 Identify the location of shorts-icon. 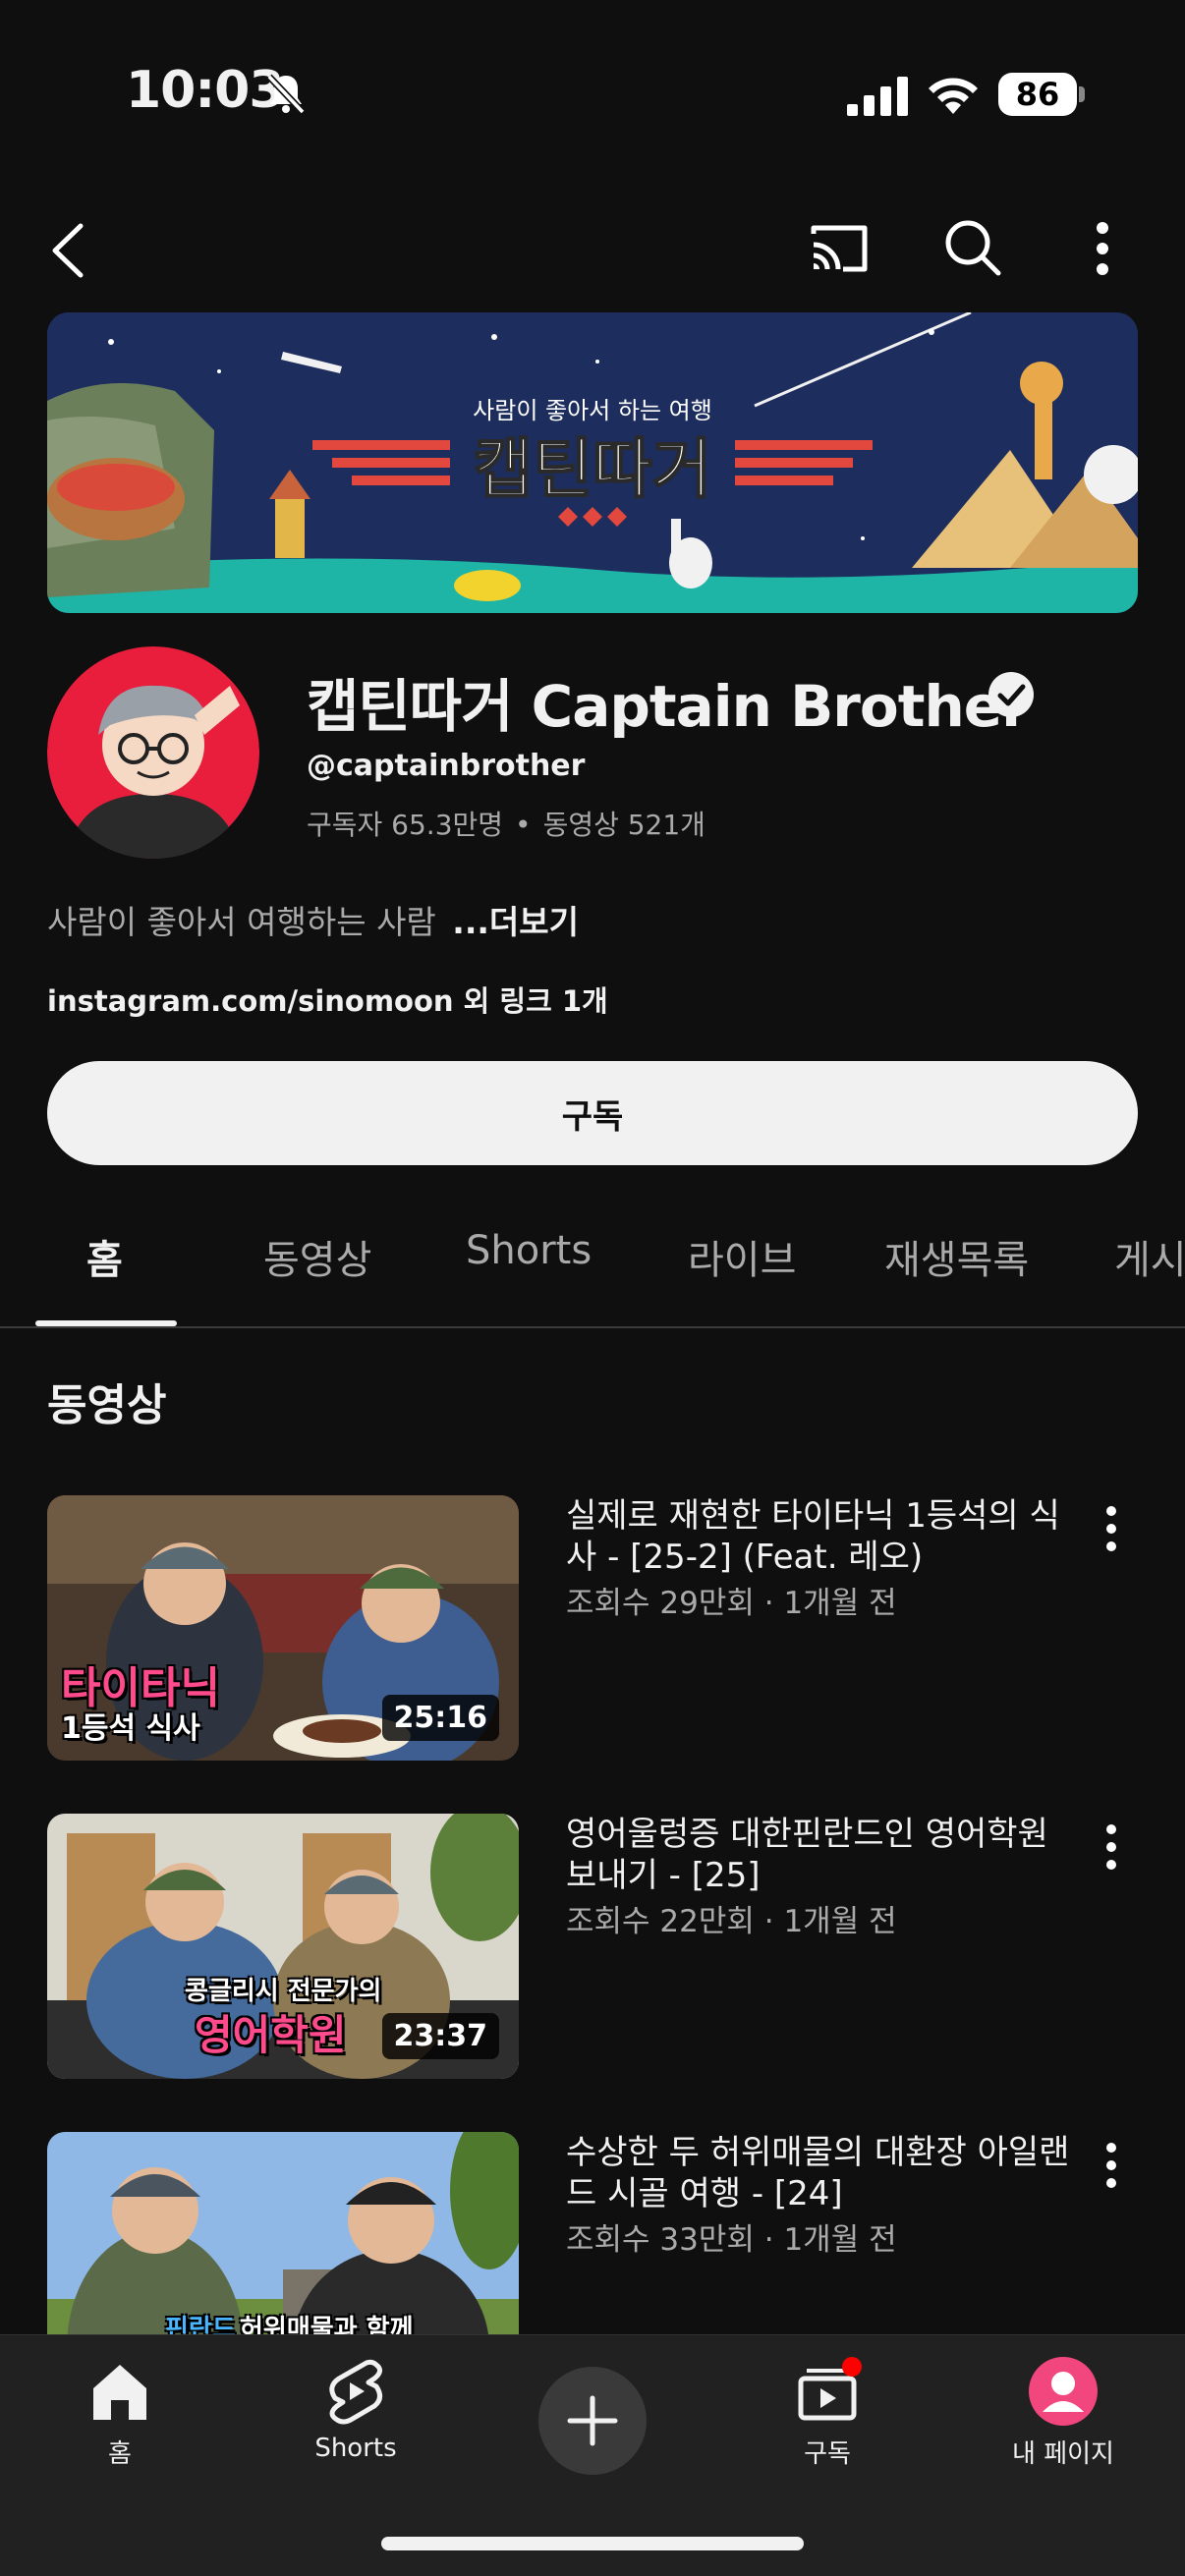
(355, 2392).